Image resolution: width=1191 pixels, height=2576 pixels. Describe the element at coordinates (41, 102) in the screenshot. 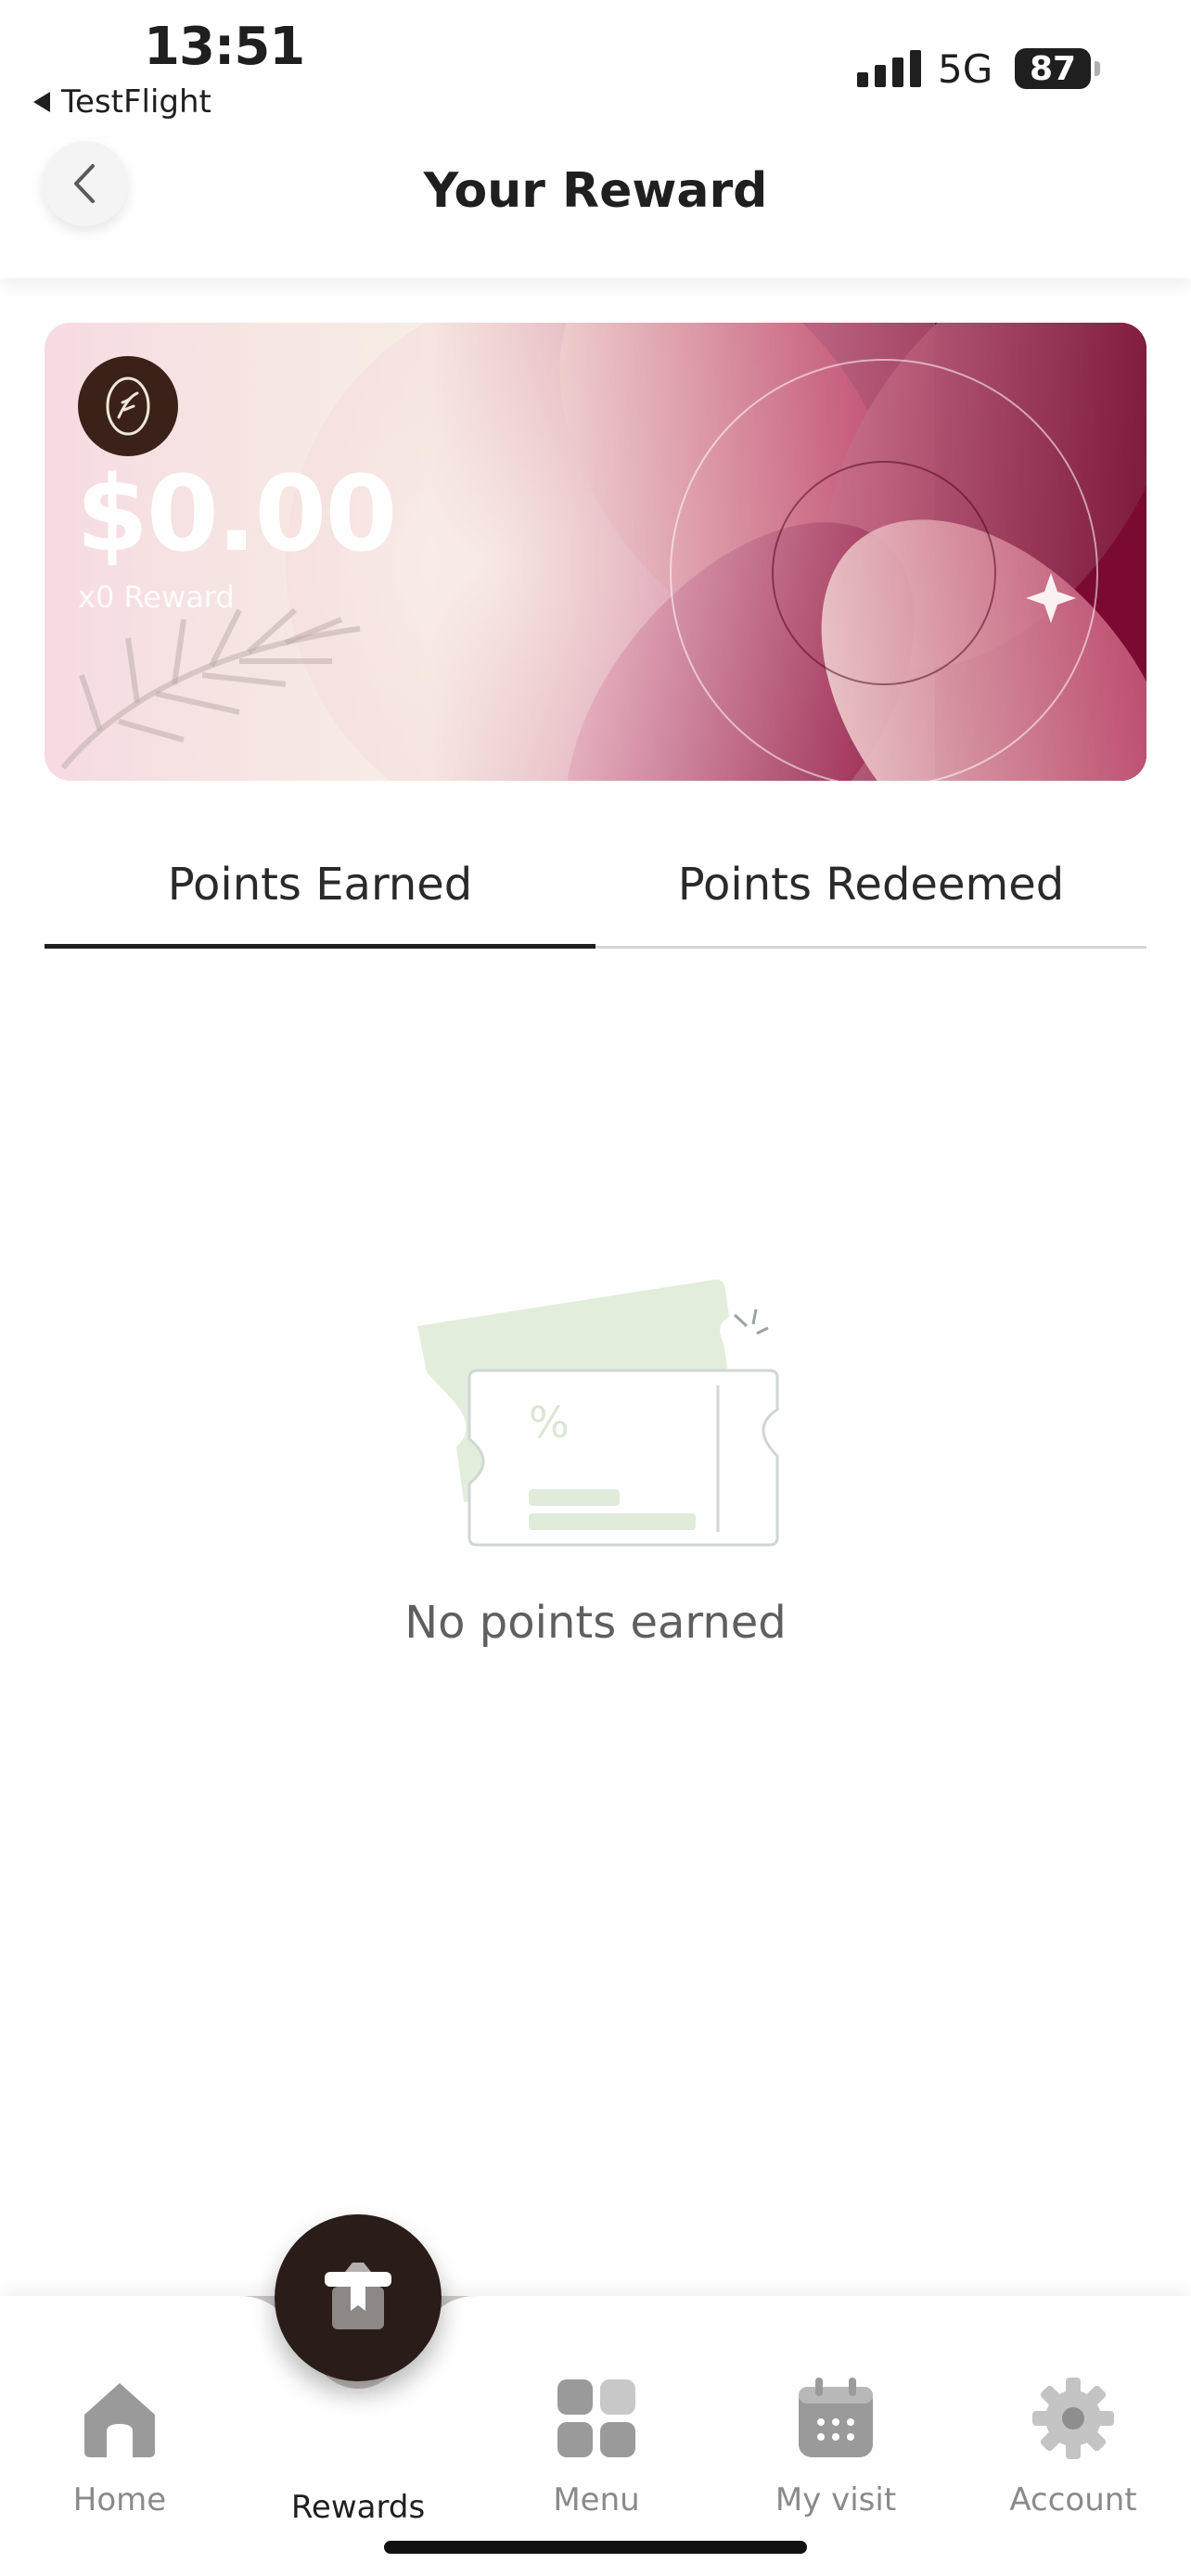

I see `back-triangle-icon` at that location.